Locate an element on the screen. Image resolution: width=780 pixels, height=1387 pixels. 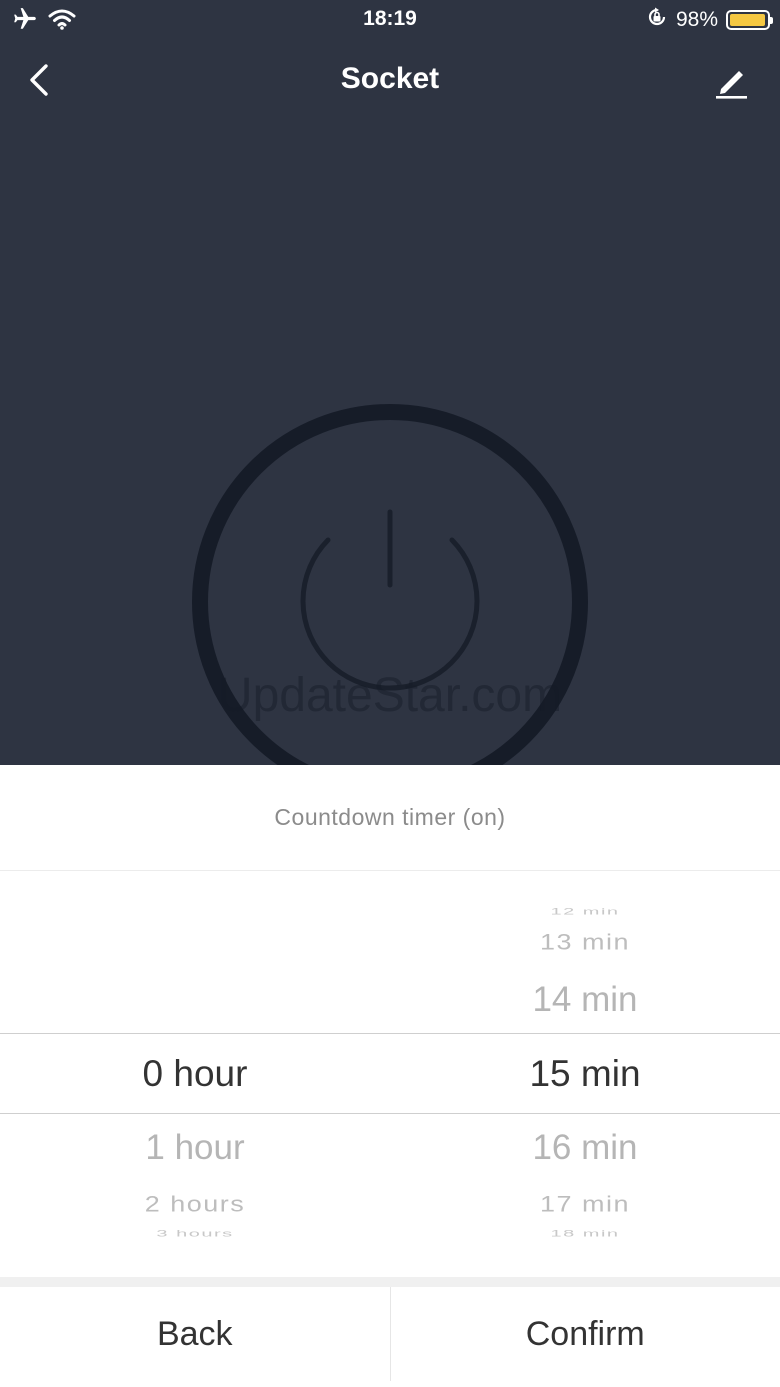
minute-option: 16 min is located at coordinates (585, 1147).